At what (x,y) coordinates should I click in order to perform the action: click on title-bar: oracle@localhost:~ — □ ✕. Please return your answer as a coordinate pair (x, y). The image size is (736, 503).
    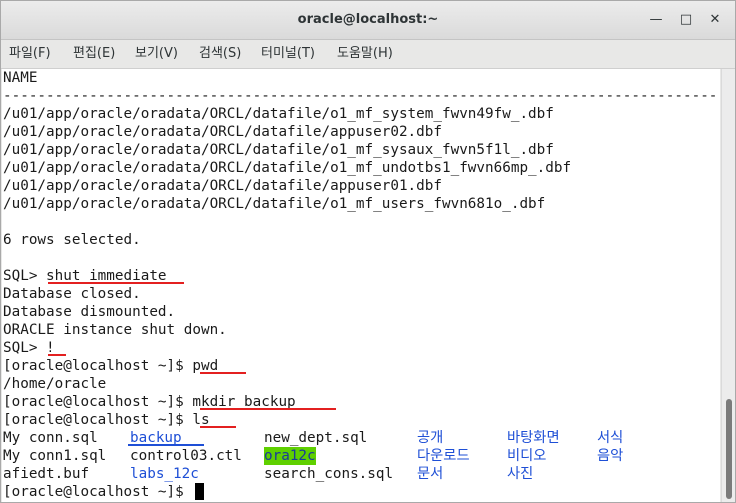
    Looking at the image, I should click on (368, 20).